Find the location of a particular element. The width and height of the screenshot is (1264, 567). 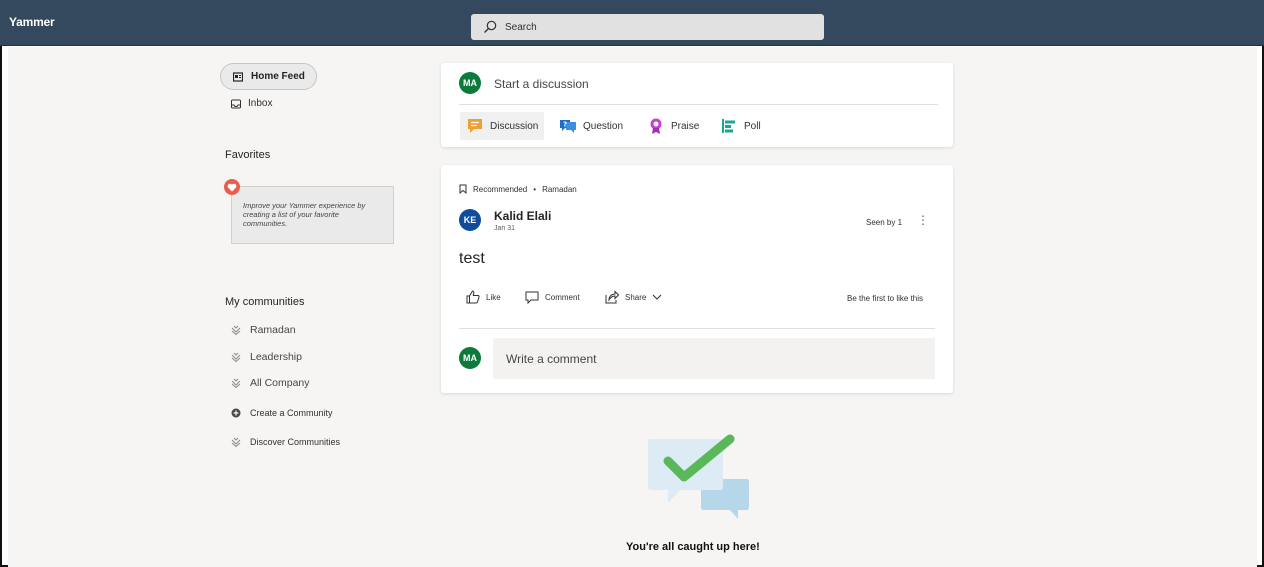

inbox-icon is located at coordinates (236, 103).